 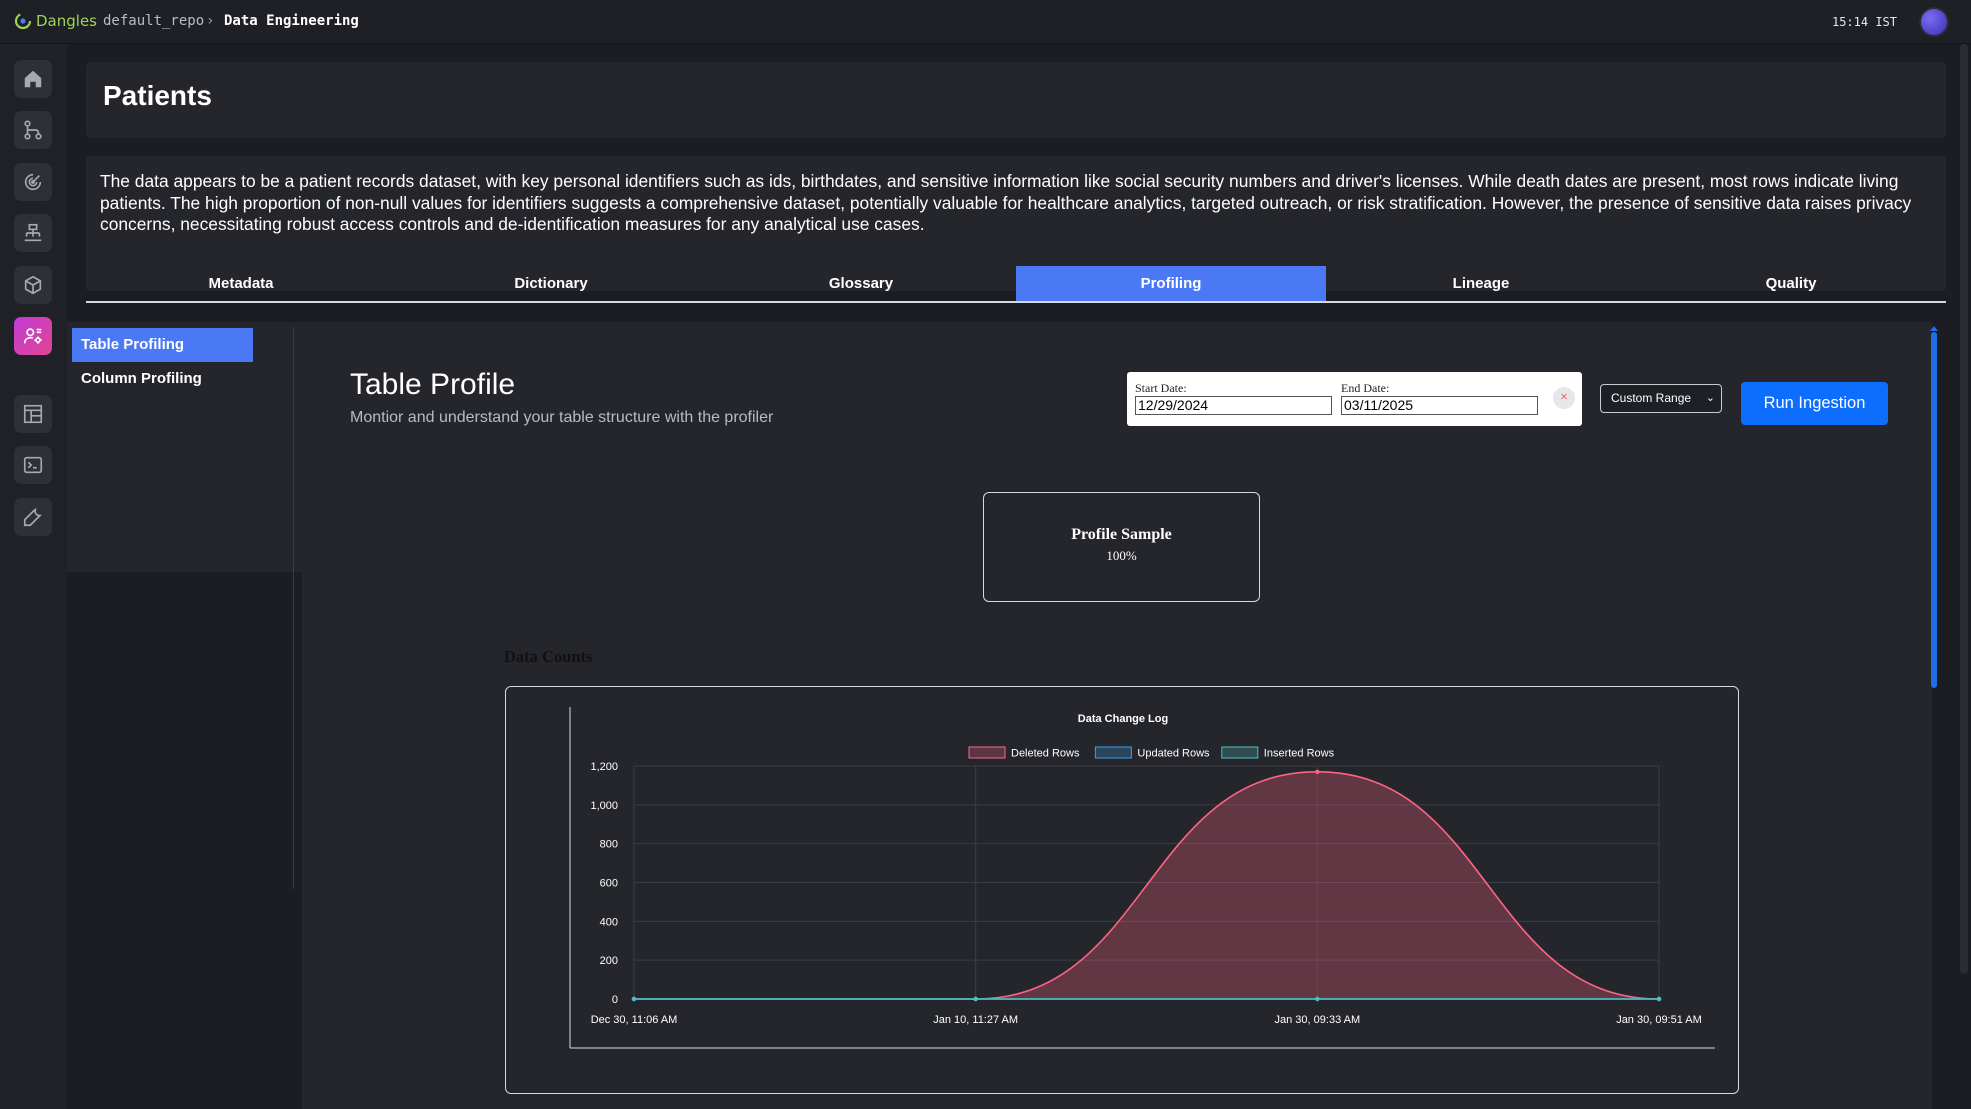 What do you see at coordinates (33, 517) in the screenshot?
I see `wrench-icon` at bounding box center [33, 517].